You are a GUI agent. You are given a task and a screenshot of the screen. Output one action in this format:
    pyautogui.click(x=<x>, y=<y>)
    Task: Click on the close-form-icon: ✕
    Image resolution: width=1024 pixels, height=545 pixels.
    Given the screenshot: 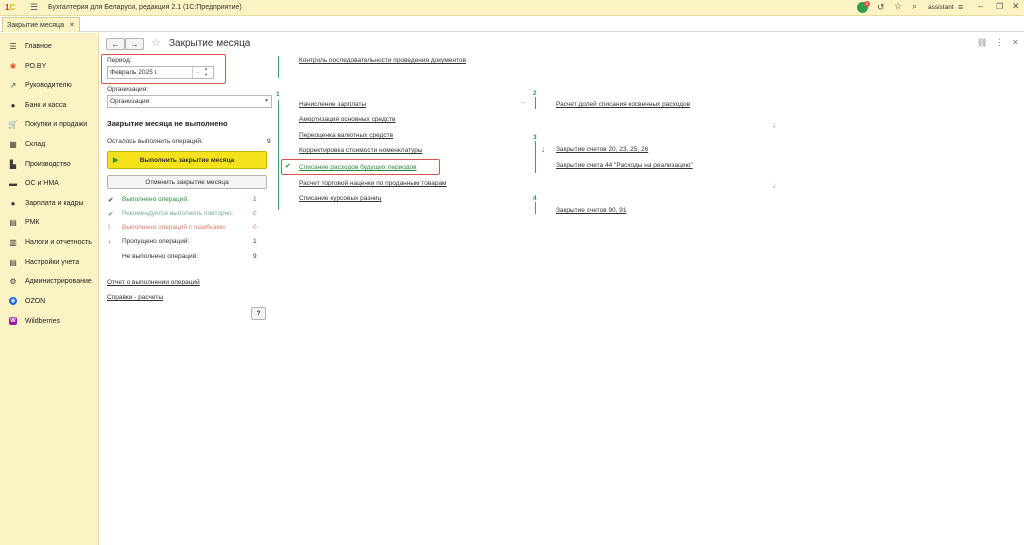 What is the action you would take?
    pyautogui.click(x=1015, y=42)
    